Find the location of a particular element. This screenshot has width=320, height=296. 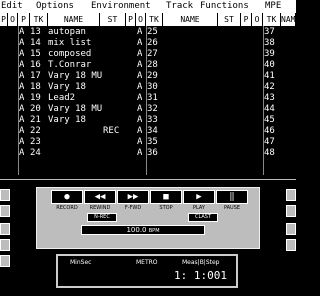

track-name: autopan is located at coordinates (67, 32).